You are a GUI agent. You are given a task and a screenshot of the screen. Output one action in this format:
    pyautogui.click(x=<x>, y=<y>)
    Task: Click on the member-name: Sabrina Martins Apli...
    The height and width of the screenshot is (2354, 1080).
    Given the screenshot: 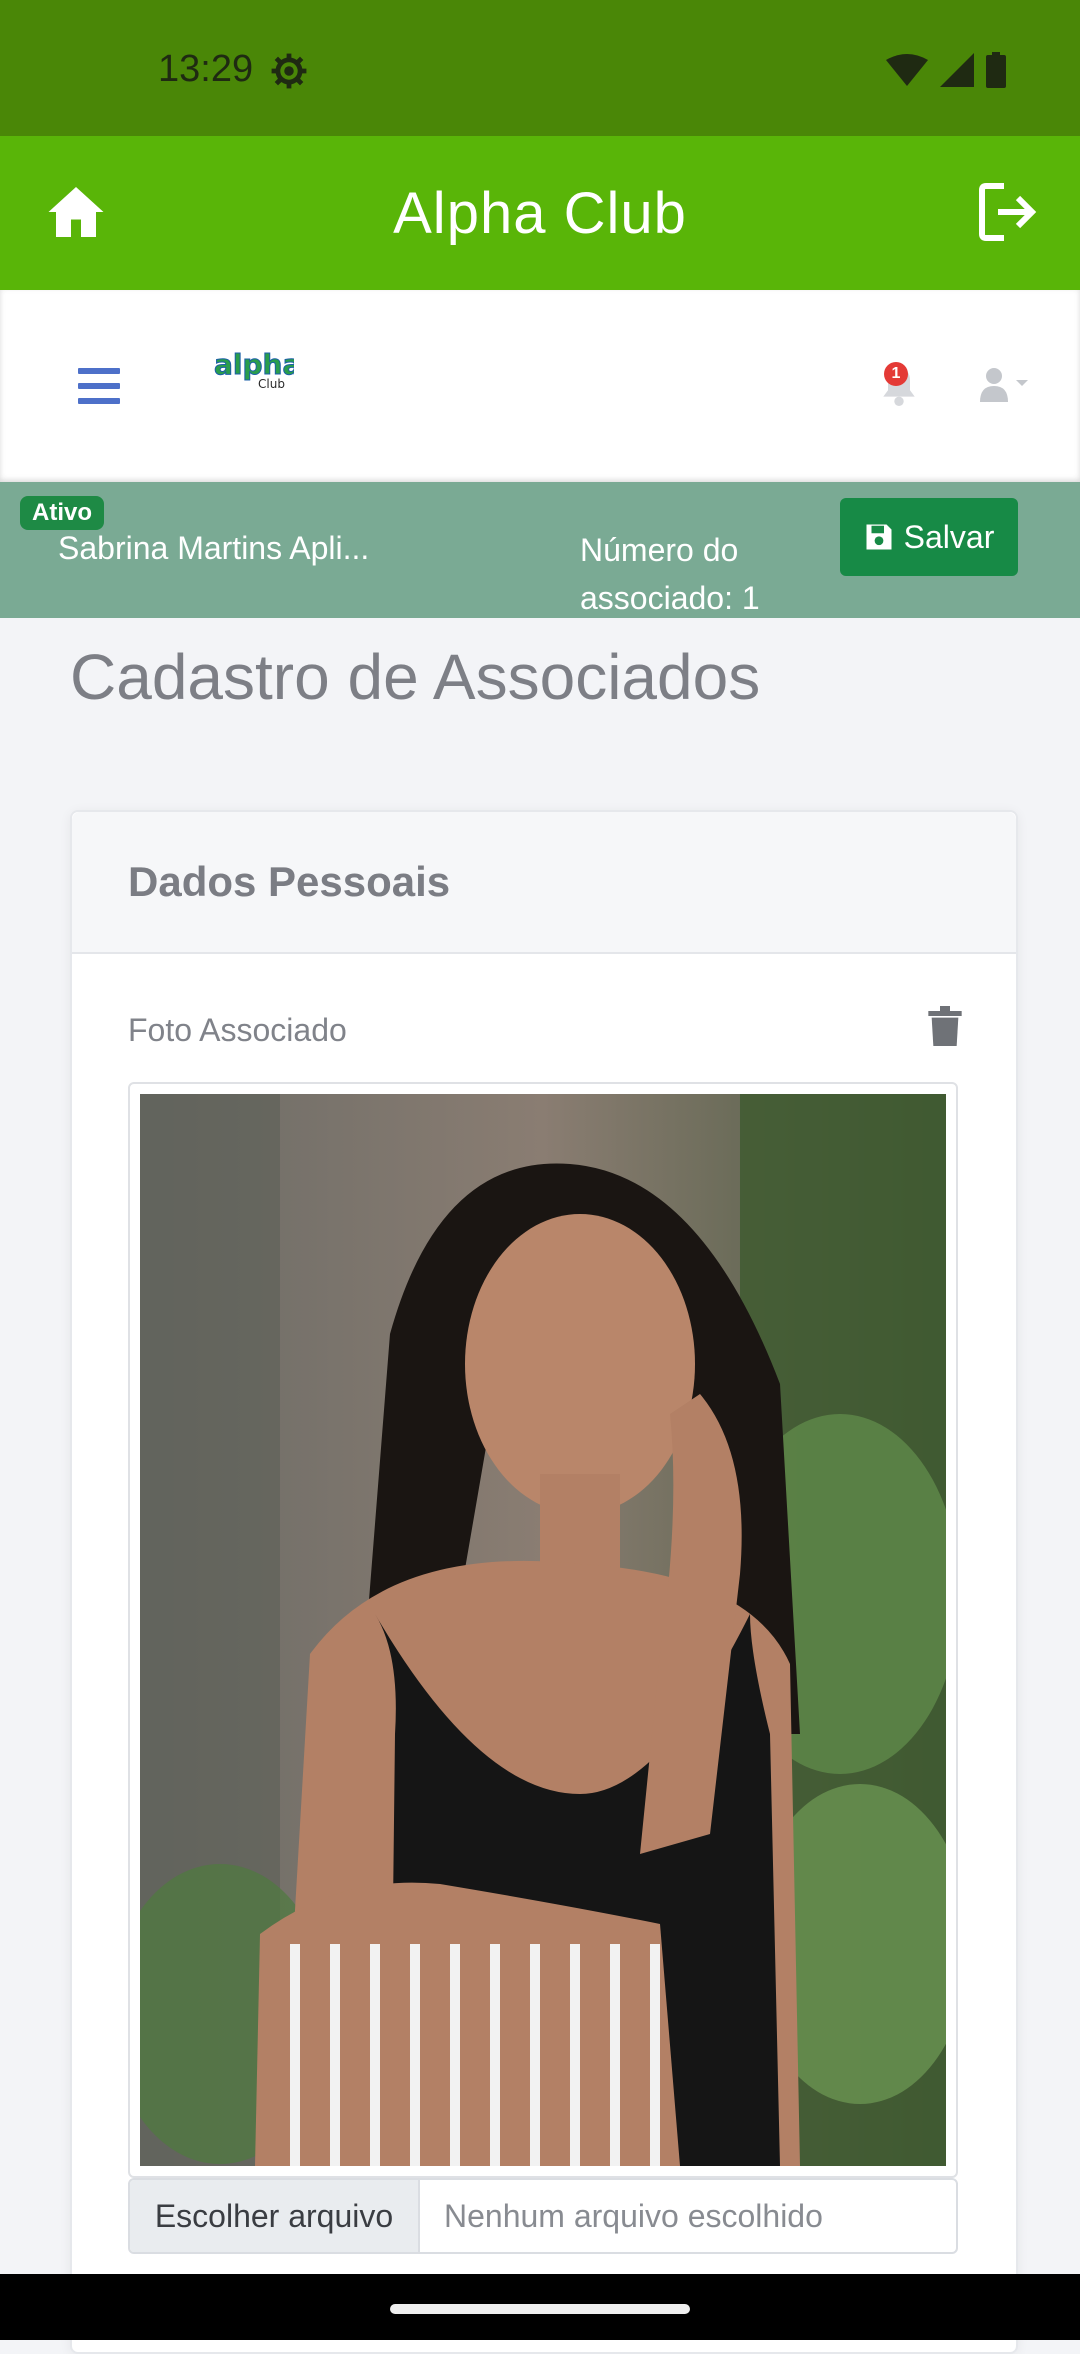 What is the action you would take?
    pyautogui.click(x=214, y=548)
    